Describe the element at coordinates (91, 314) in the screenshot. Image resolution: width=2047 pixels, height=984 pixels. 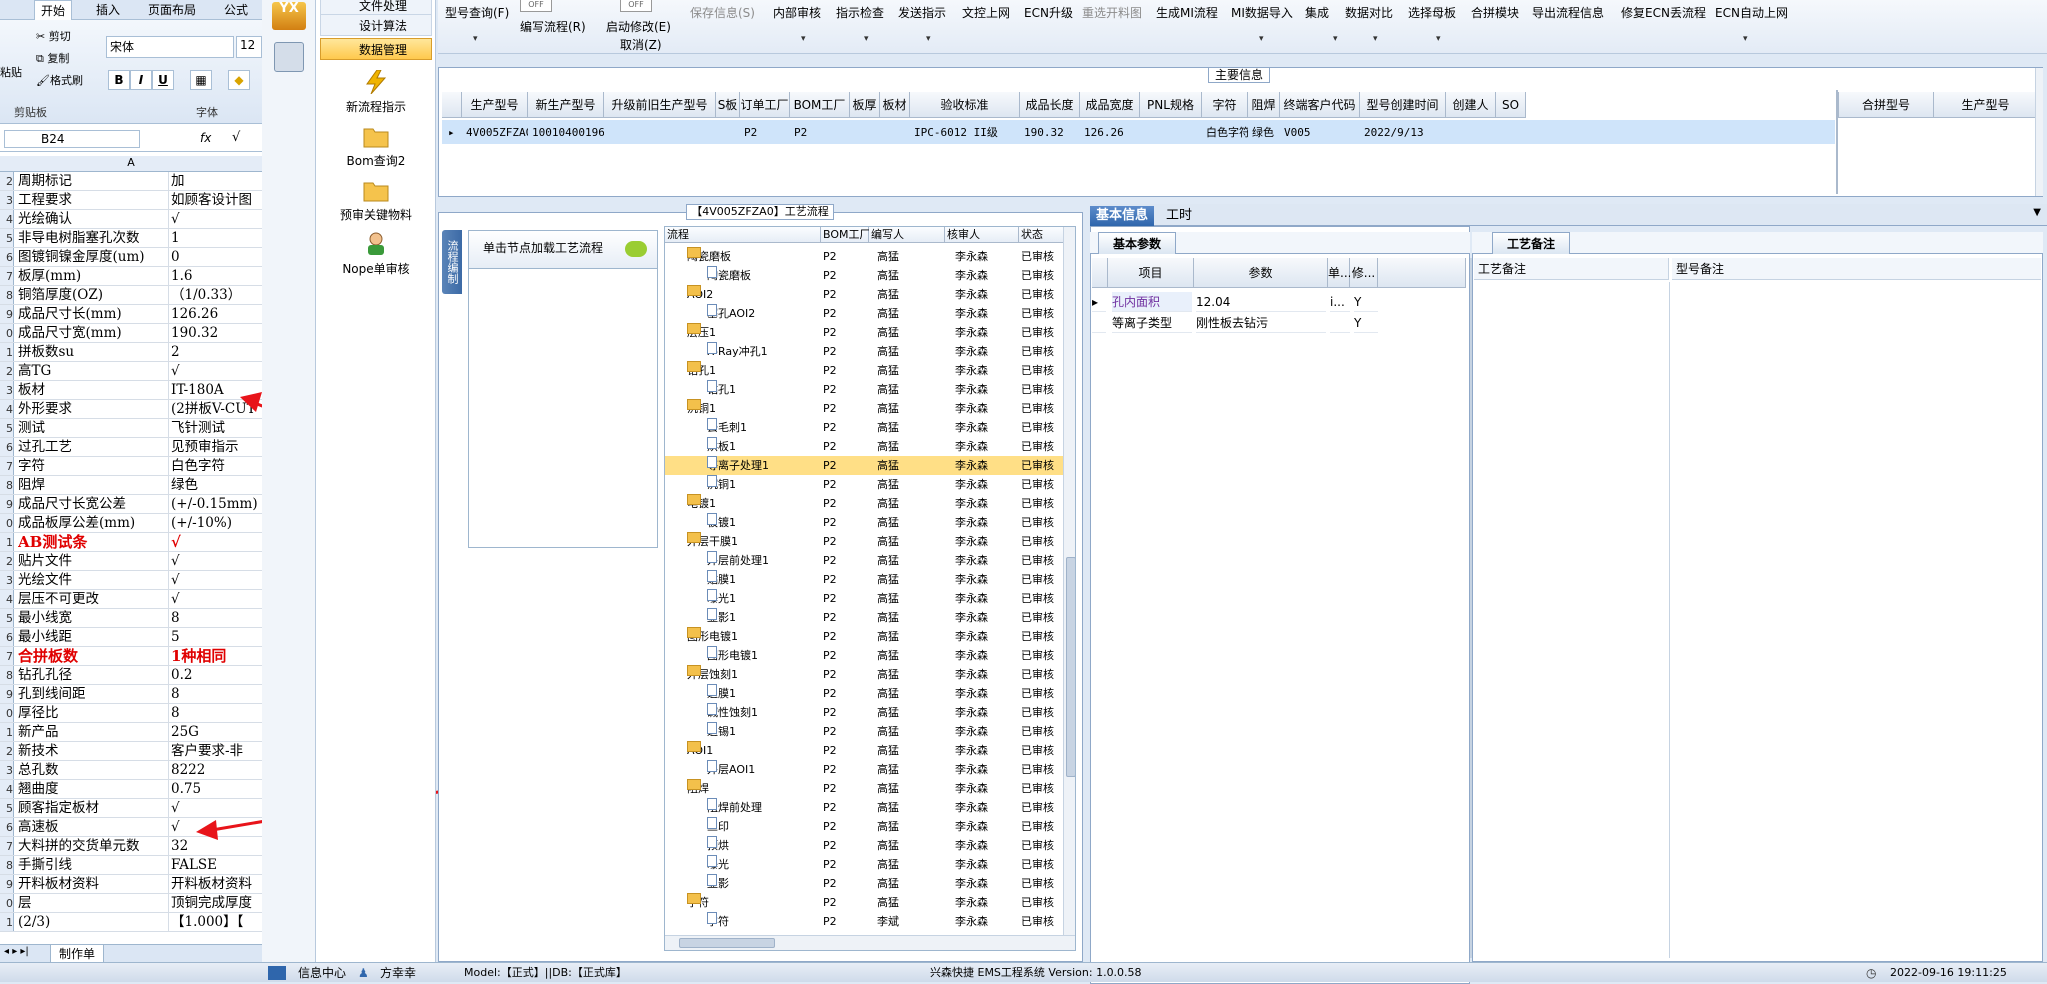
I see `cell-a: 成品尺寸长(mm)` at that location.